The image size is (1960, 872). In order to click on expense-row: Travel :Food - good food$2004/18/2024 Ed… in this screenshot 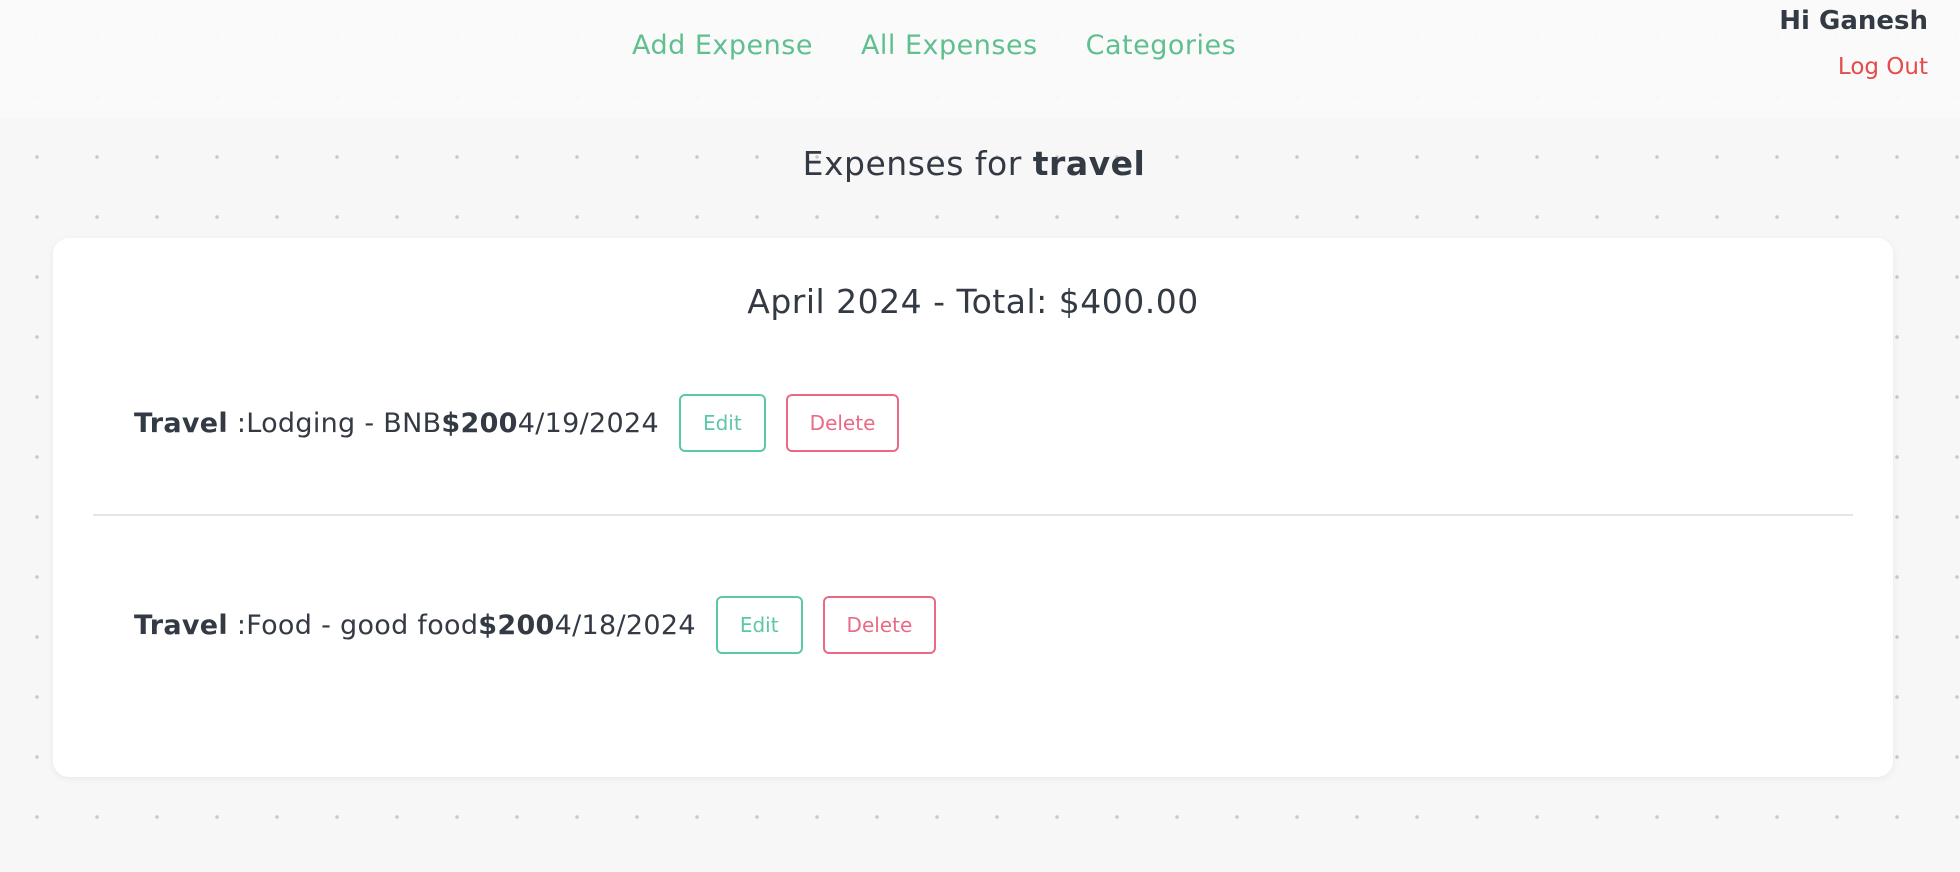, I will do `click(535, 625)`.